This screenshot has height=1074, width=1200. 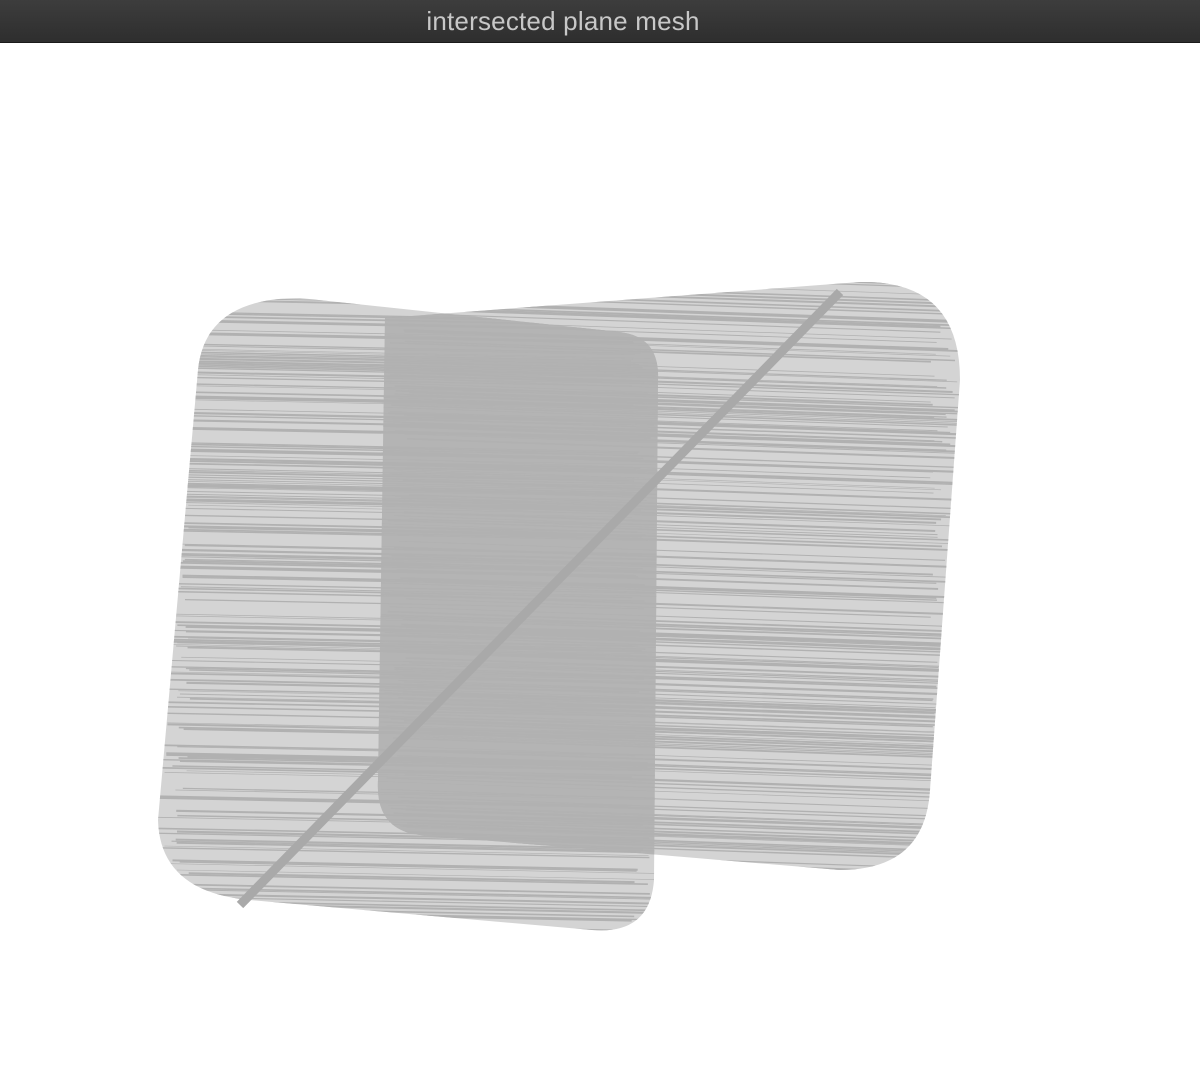 What do you see at coordinates (563, 20) in the screenshot?
I see `window-title: intersected plane mesh` at bounding box center [563, 20].